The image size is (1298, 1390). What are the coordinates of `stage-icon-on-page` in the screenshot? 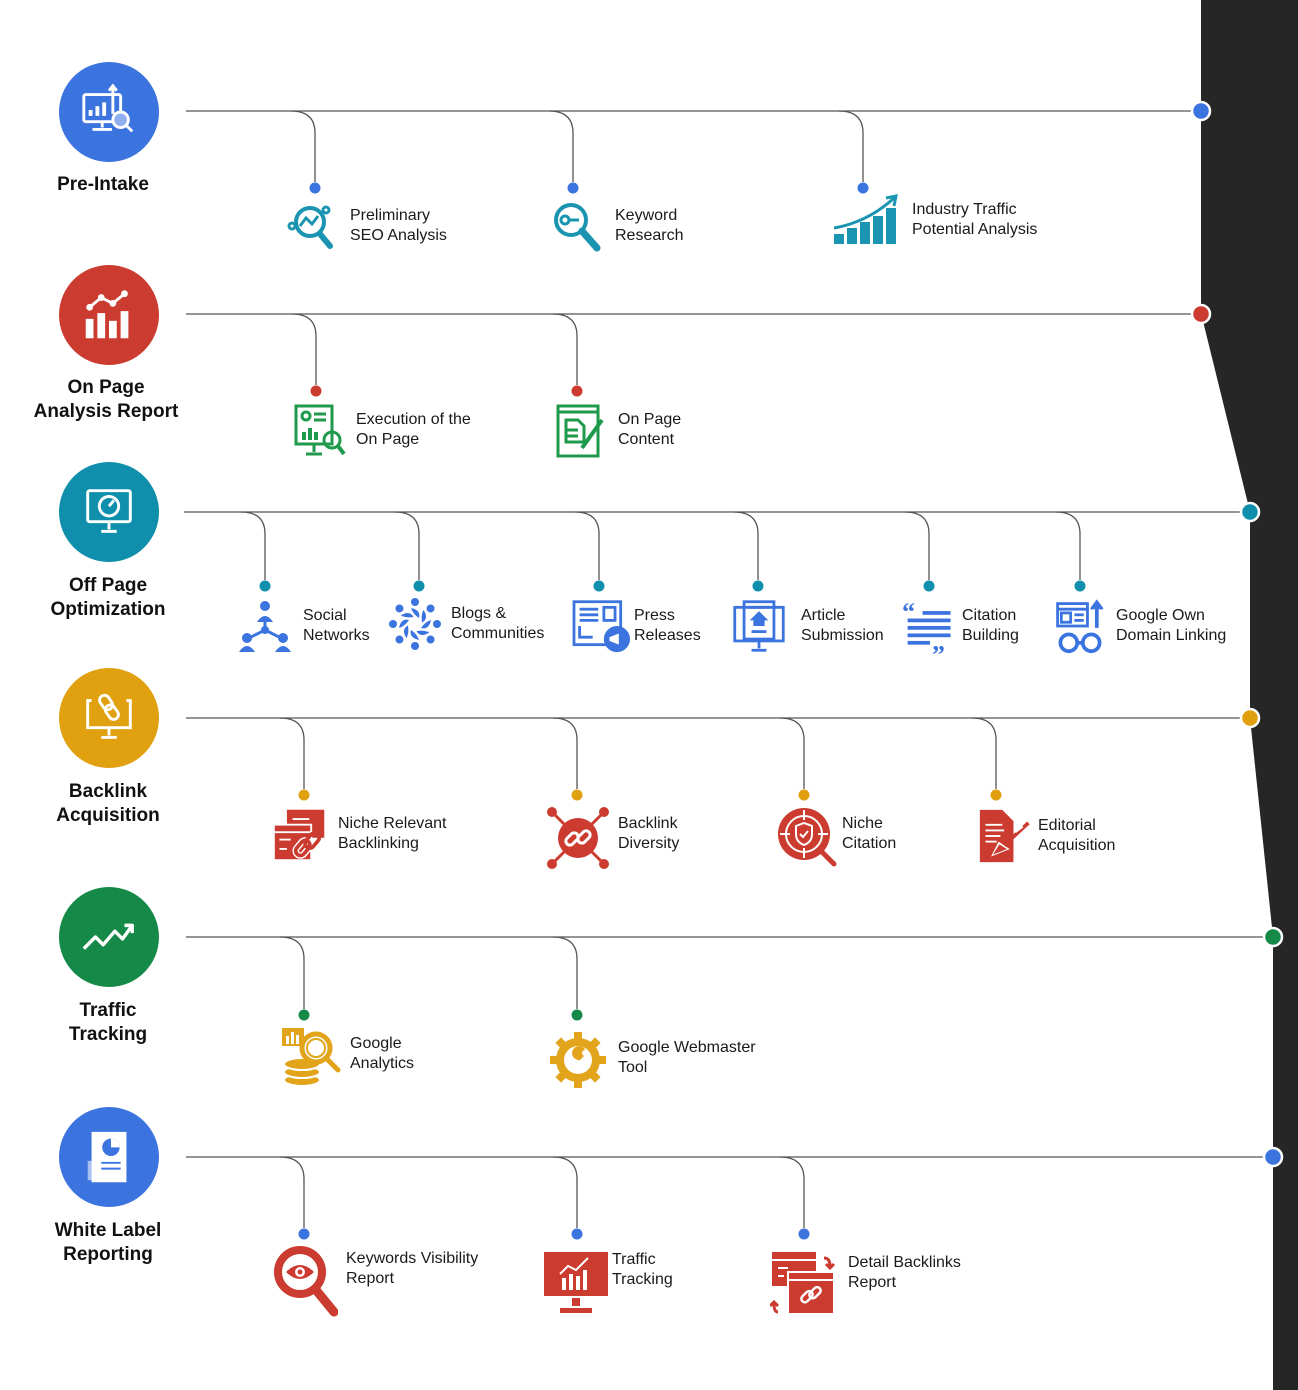 It's located at (109, 315).